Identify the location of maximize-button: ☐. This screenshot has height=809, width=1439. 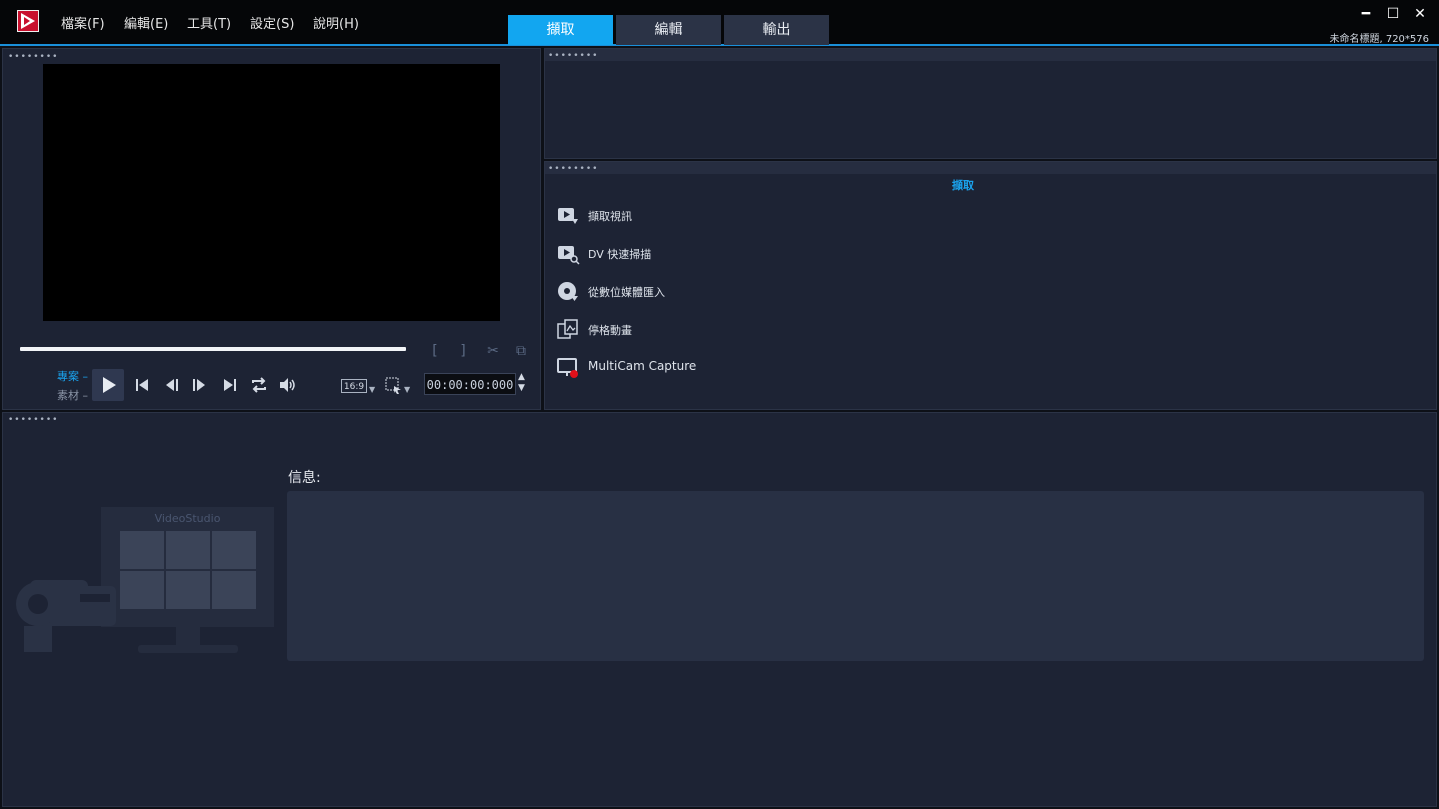
(1393, 14).